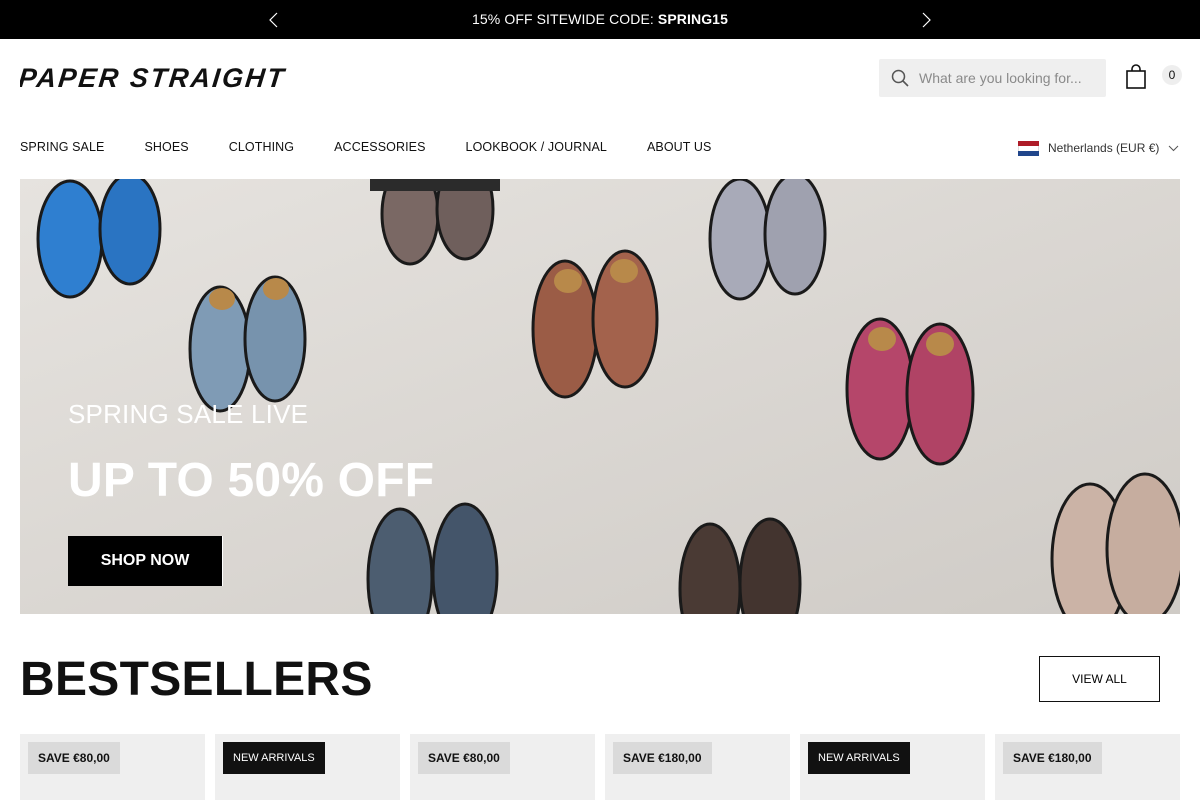 The width and height of the screenshot is (1200, 800). I want to click on announcement-text: 15% OFF SITEWIDE CODE: SPRING15, so click(600, 19).